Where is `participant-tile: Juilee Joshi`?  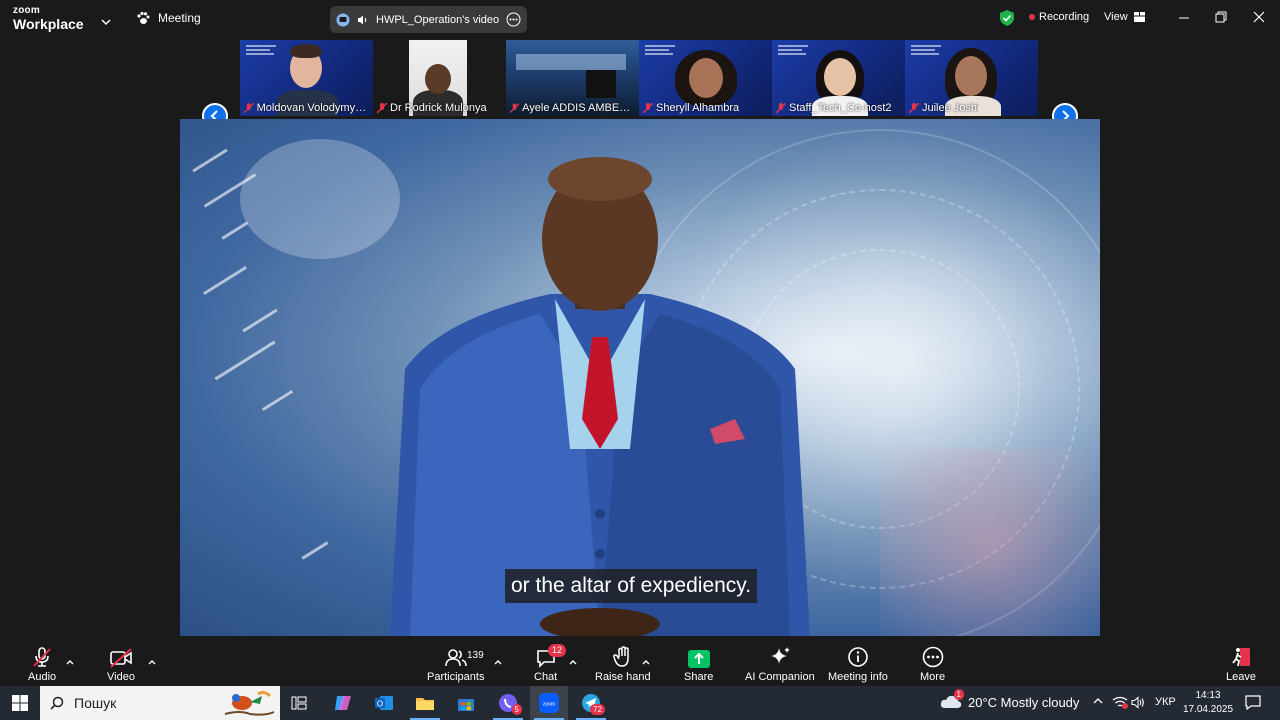 participant-tile: Juilee Joshi is located at coordinates (971, 78).